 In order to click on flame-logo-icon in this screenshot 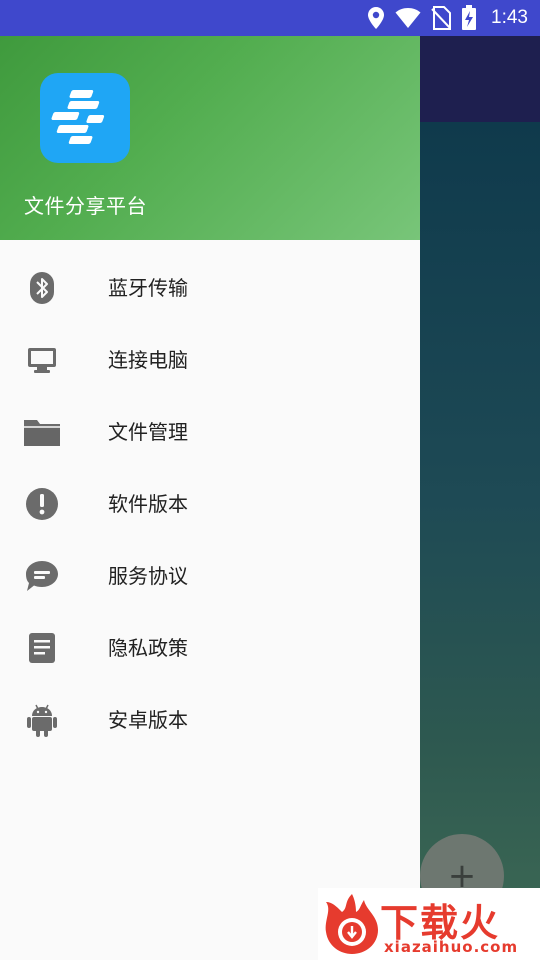, I will do `click(351, 924)`.